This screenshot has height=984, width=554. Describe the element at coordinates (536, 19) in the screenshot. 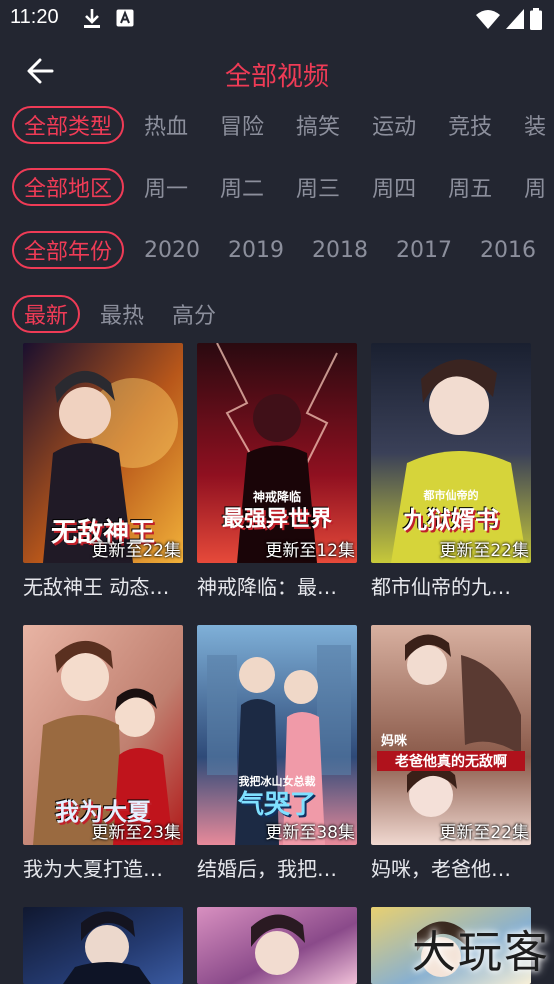

I see `battery-icon` at that location.